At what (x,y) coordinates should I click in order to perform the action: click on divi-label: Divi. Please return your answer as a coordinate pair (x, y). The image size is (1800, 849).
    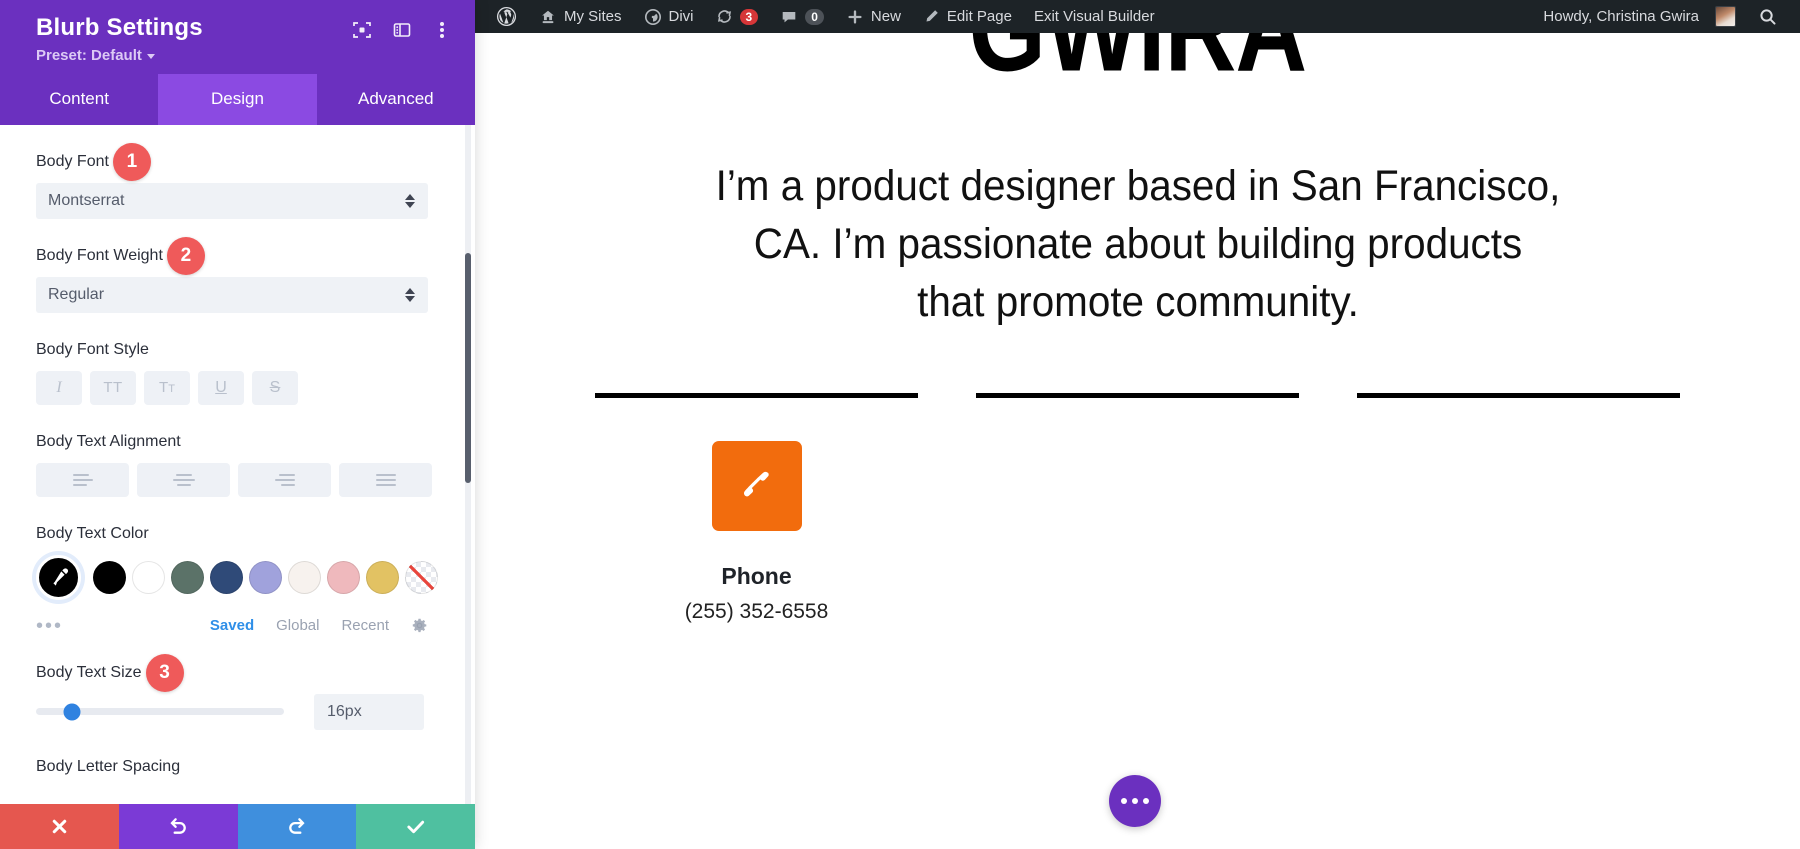
    Looking at the image, I should click on (681, 16).